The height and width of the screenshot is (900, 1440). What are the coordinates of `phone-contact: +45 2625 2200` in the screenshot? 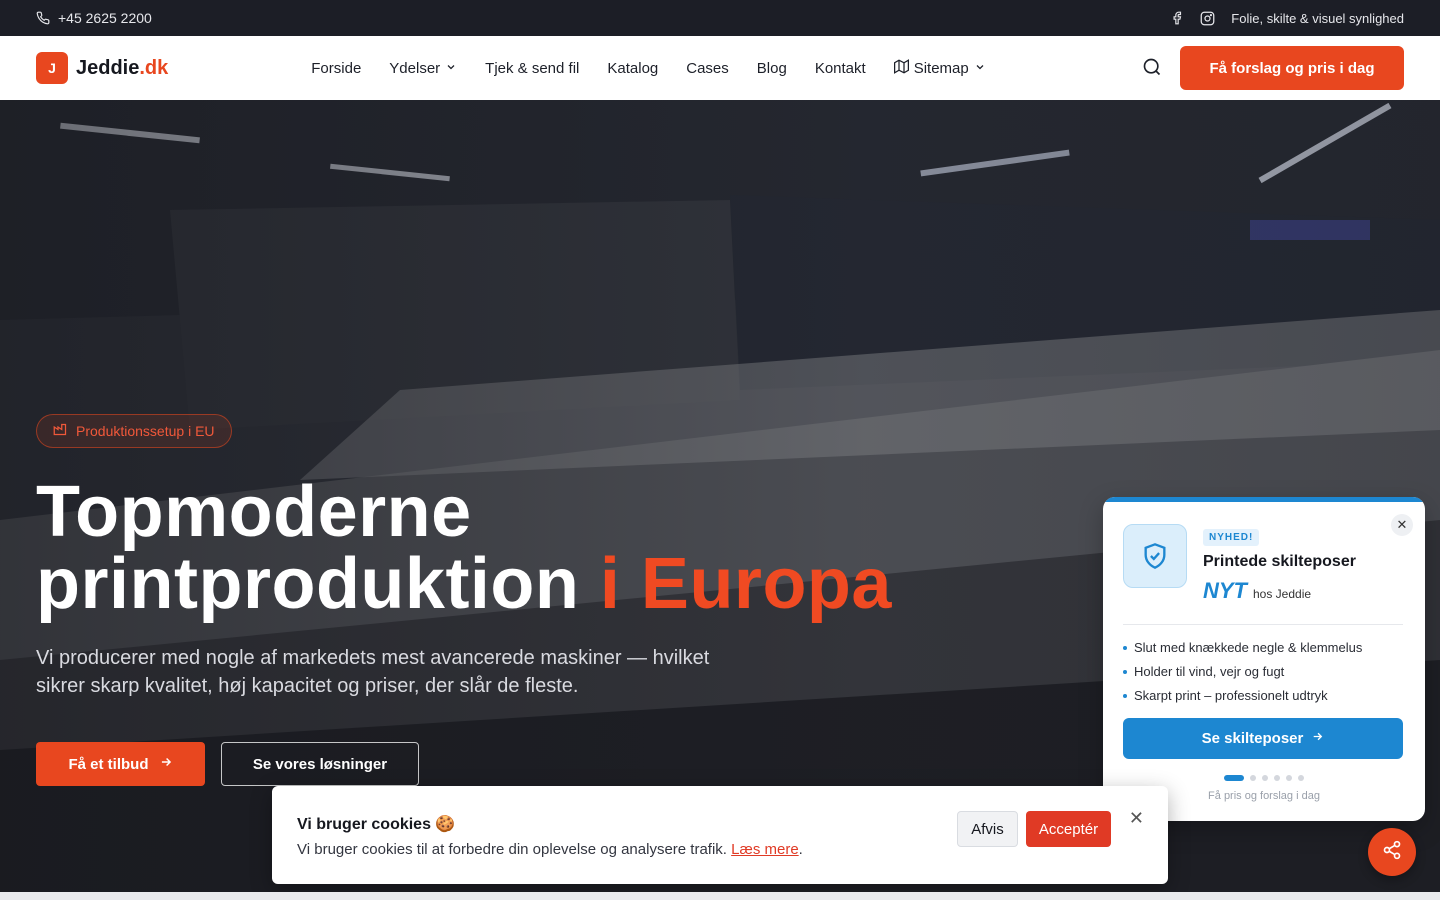 It's located at (94, 18).